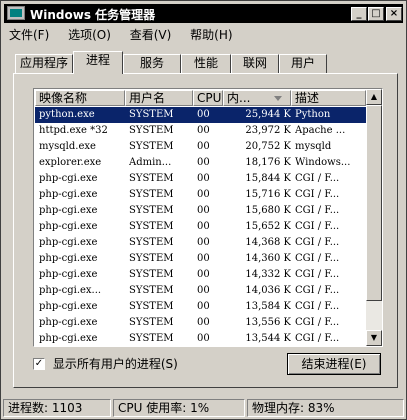  Describe the element at coordinates (44, 63) in the screenshot. I see `tab-applications: 应用程序` at that location.